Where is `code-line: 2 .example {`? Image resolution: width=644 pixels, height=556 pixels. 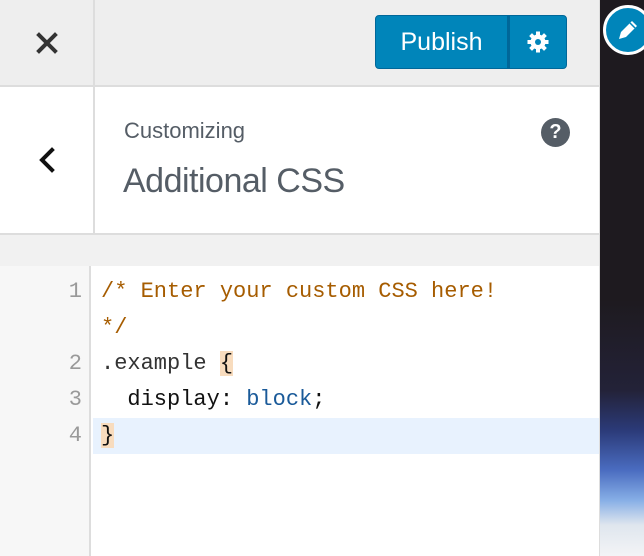 code-line: 2 .example { is located at coordinates (334, 364).